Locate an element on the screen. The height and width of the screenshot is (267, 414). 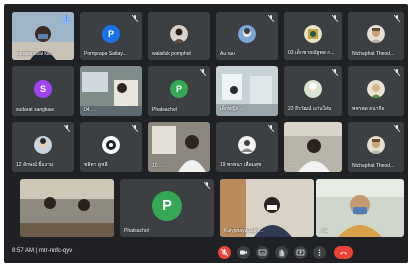
meeting-code: mtr-nnfc-qyv is located at coordinates (55, 251).